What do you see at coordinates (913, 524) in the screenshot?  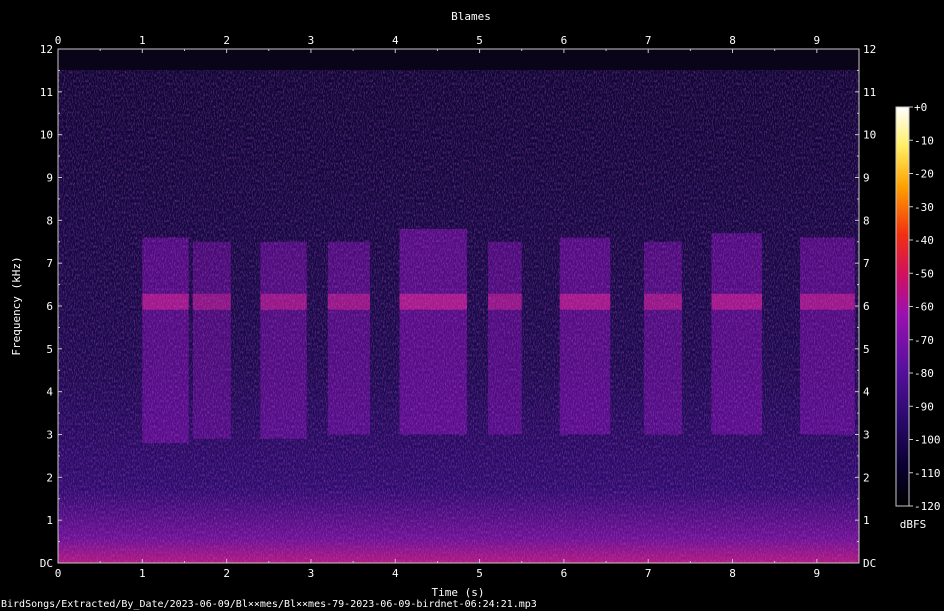 I see `colorbar-label: dBFS` at bounding box center [913, 524].